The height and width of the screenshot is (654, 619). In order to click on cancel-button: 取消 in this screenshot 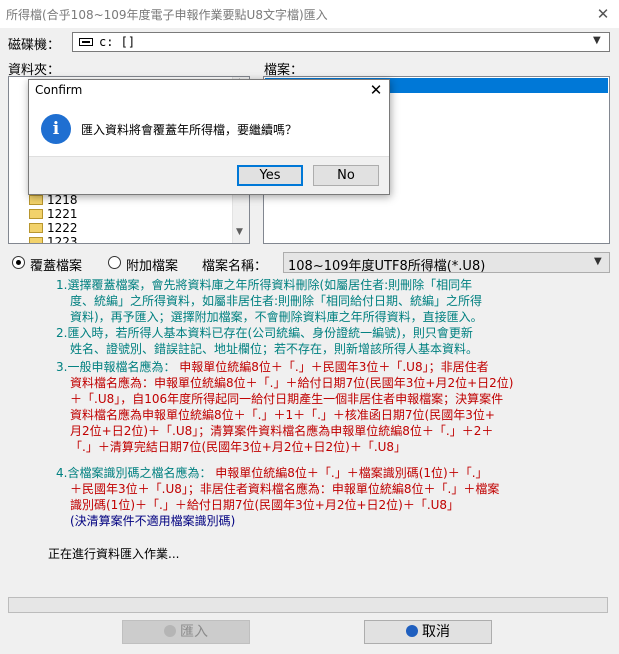, I will do `click(428, 632)`.